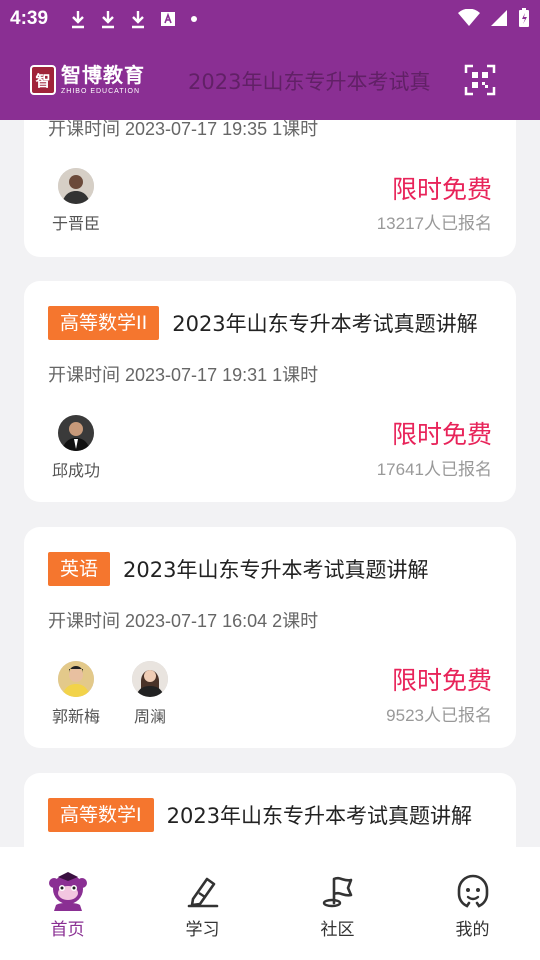 The image size is (540, 960). Describe the element at coordinates (68, 891) in the screenshot. I see `home-mascot-icon` at that location.